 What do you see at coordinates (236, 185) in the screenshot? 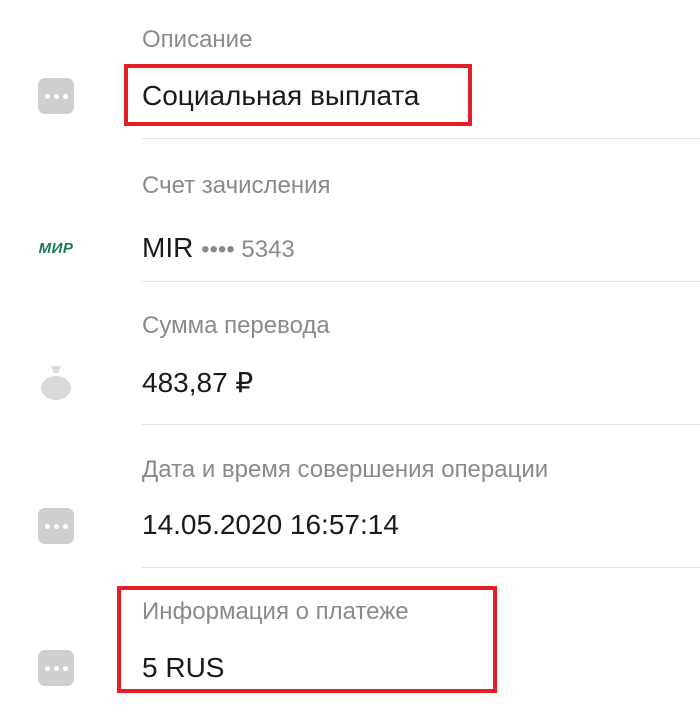
I see `account-label: Счет зачисления` at bounding box center [236, 185].